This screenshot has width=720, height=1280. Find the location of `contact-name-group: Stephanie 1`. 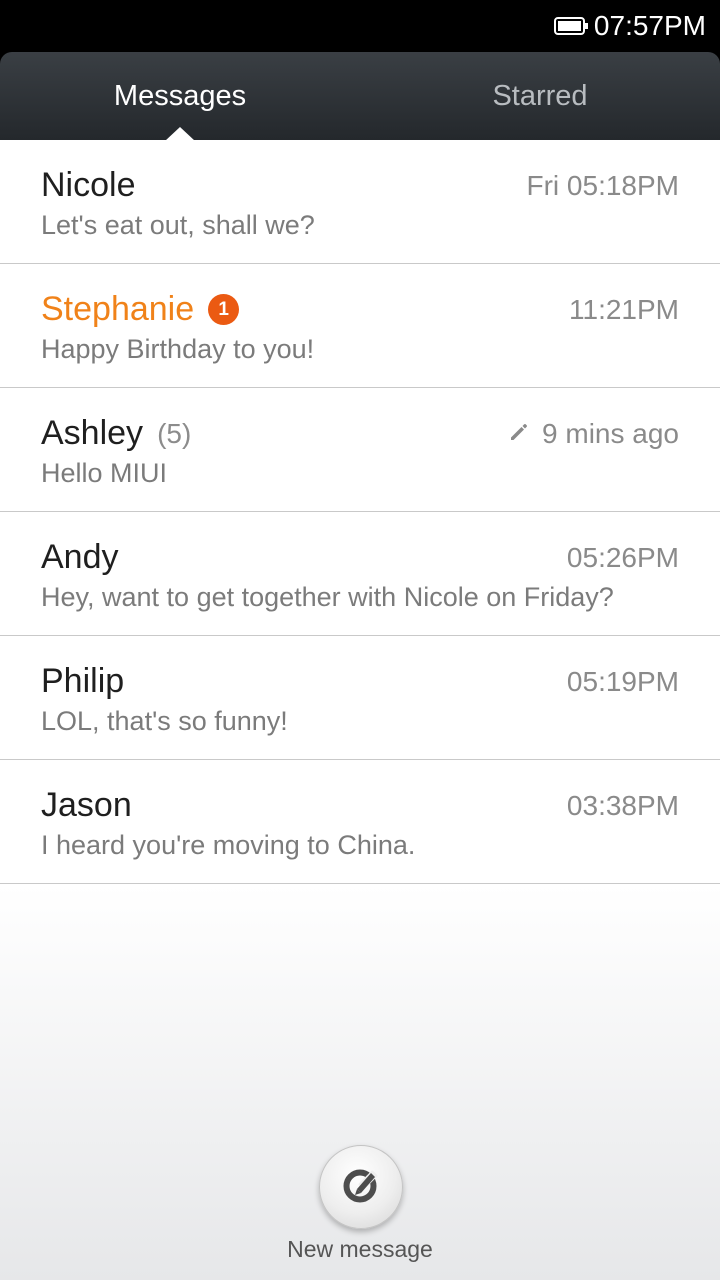

contact-name-group: Stephanie 1 is located at coordinates (140, 309).